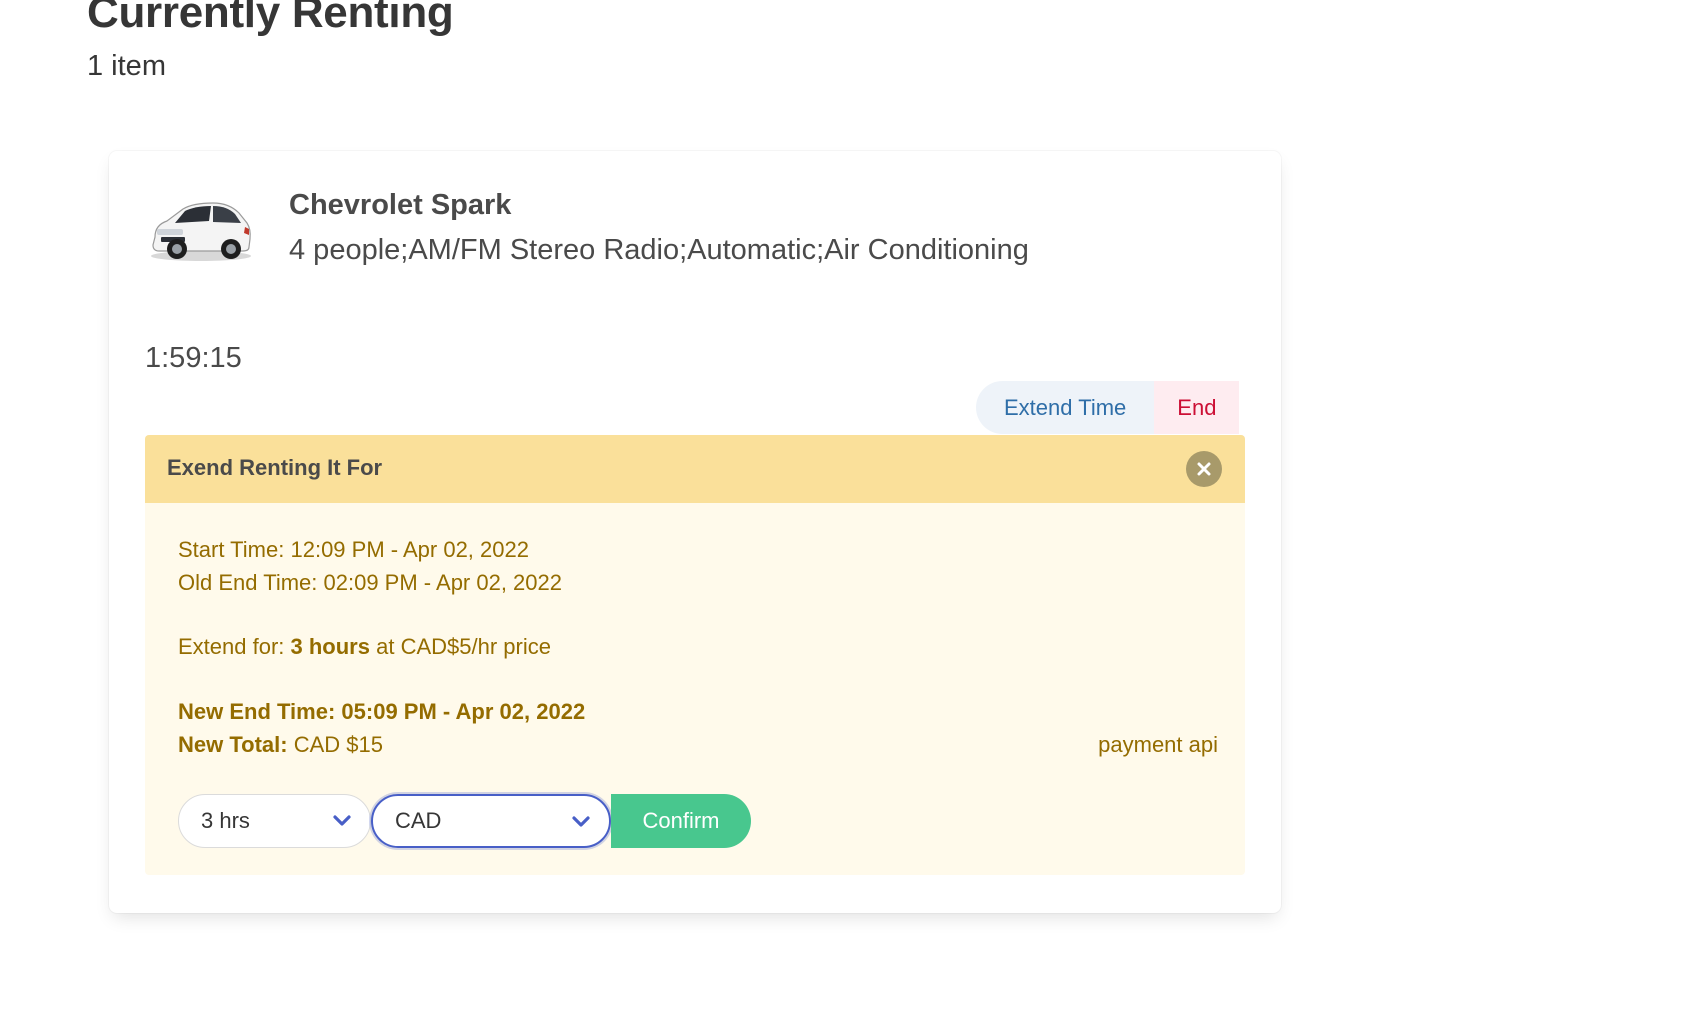 The width and height of the screenshot is (1706, 1022). What do you see at coordinates (126, 66) in the screenshot?
I see `item-count: 1 item` at bounding box center [126, 66].